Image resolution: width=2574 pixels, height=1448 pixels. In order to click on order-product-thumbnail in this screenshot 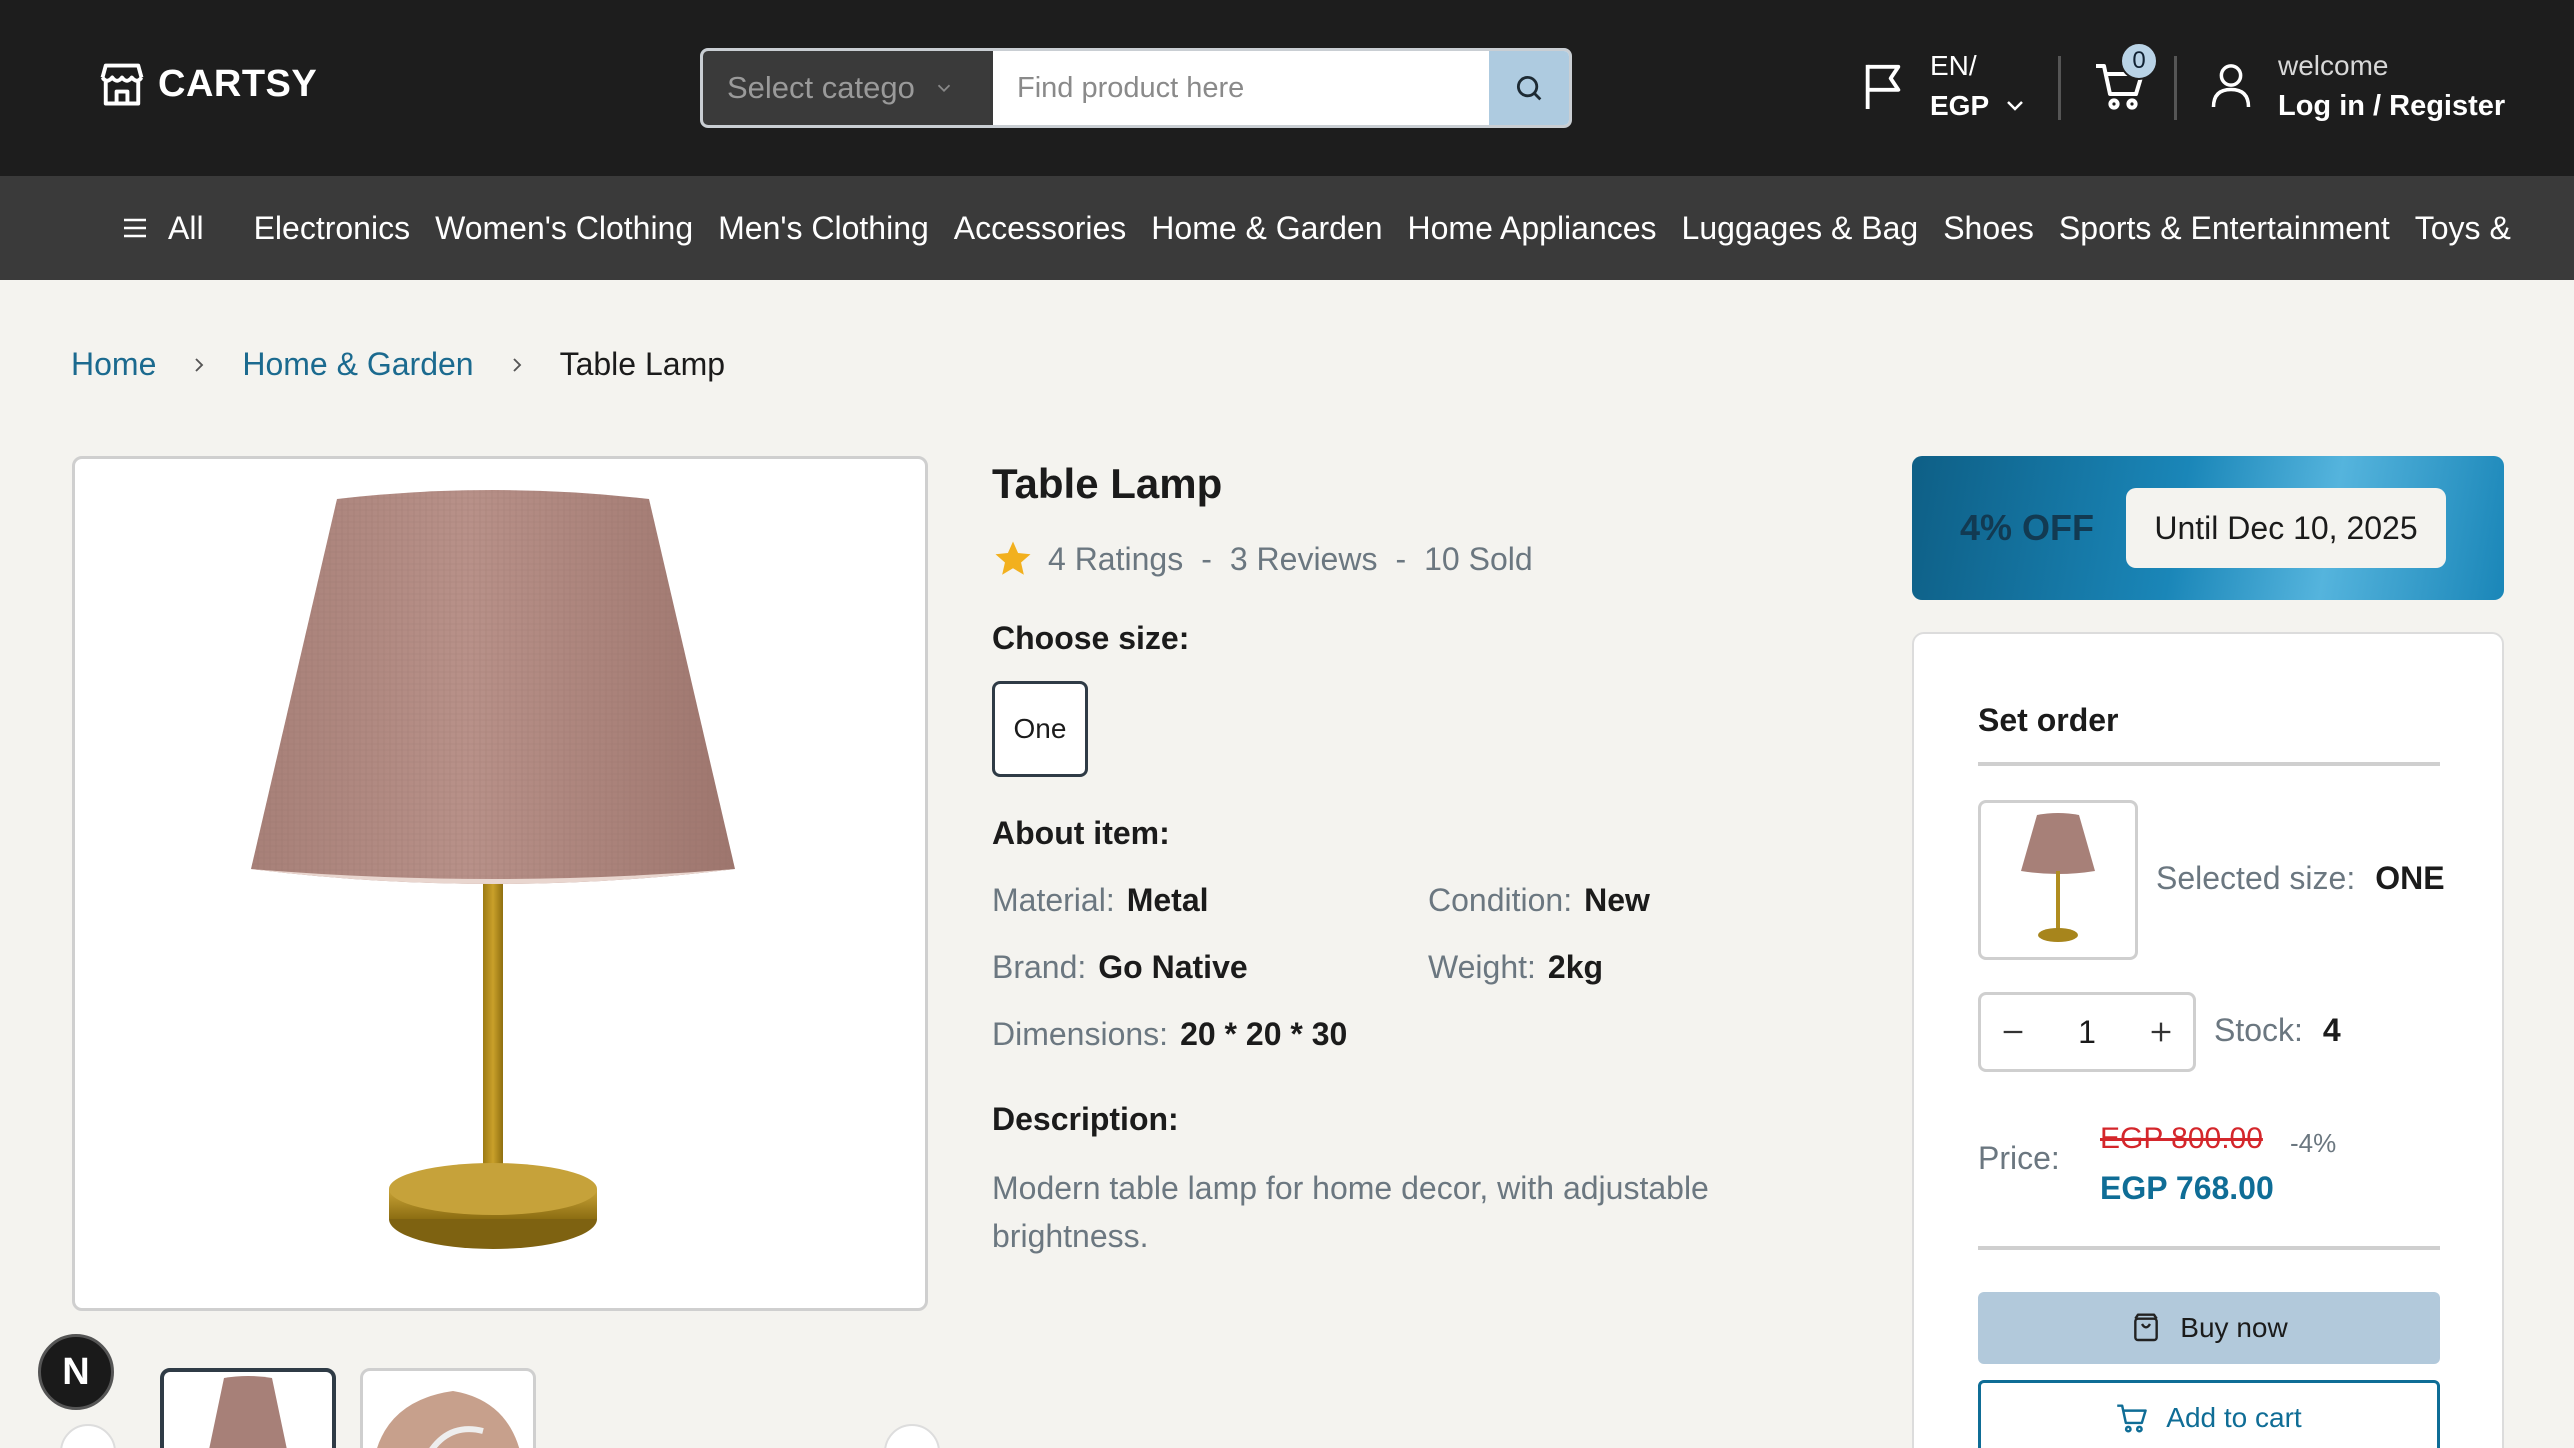, I will do `click(2058, 880)`.